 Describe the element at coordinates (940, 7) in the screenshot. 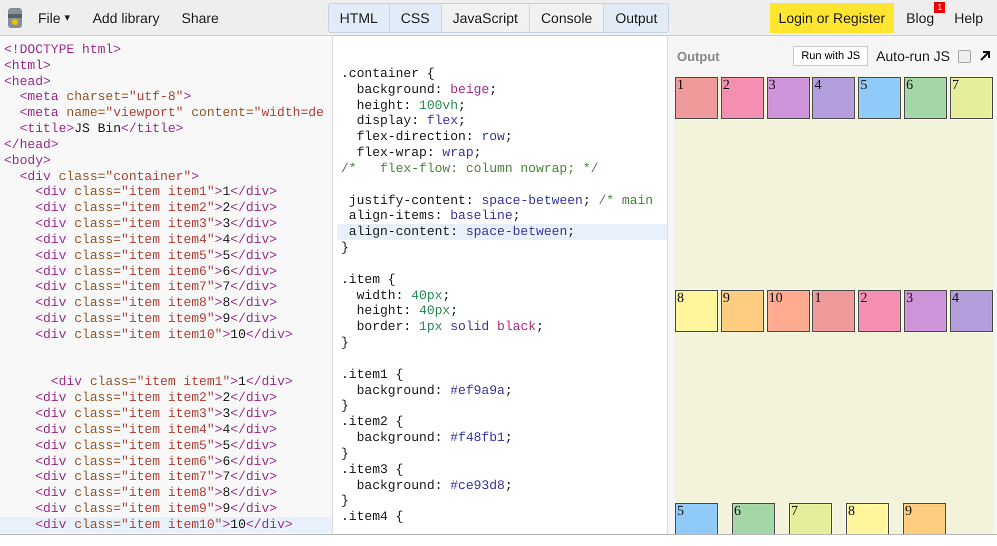

I see `notification-badge: 1` at that location.